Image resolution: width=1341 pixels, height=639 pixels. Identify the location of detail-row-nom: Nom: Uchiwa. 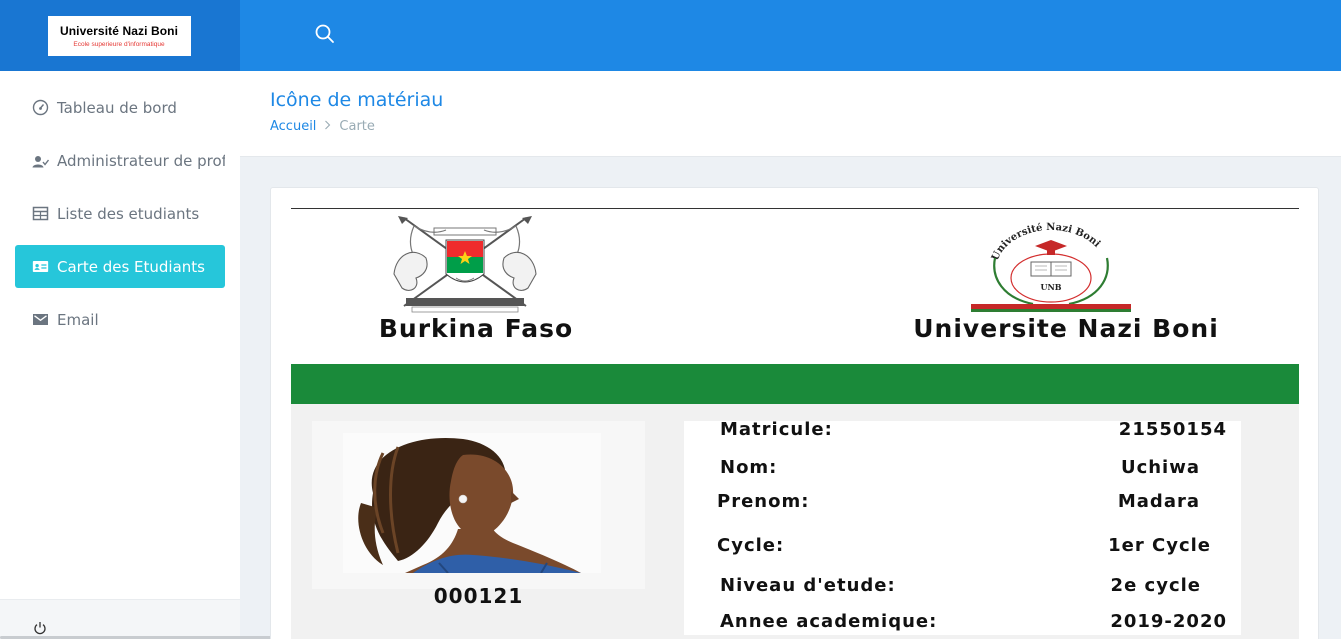
(962, 472).